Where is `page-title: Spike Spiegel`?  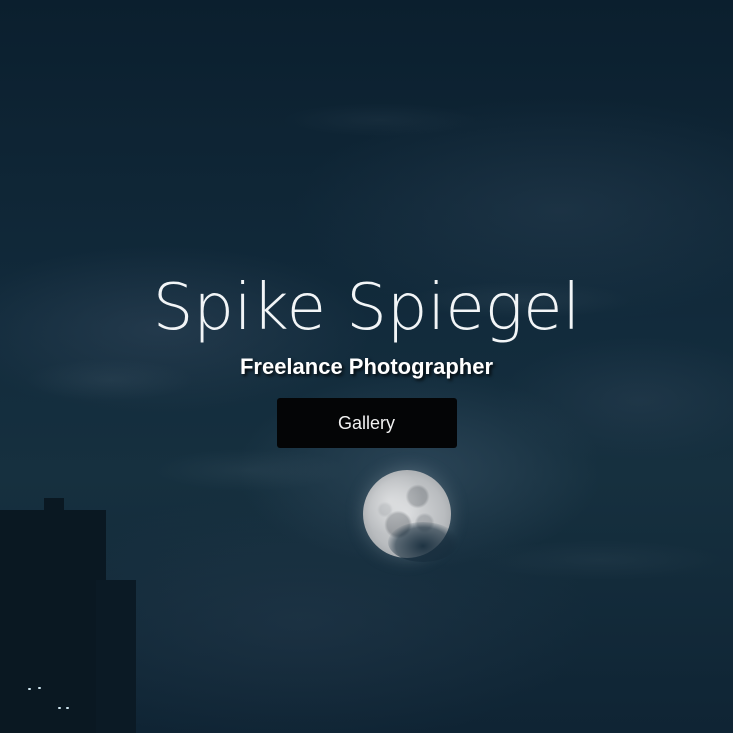 page-title: Spike Spiegel is located at coordinates (366, 308).